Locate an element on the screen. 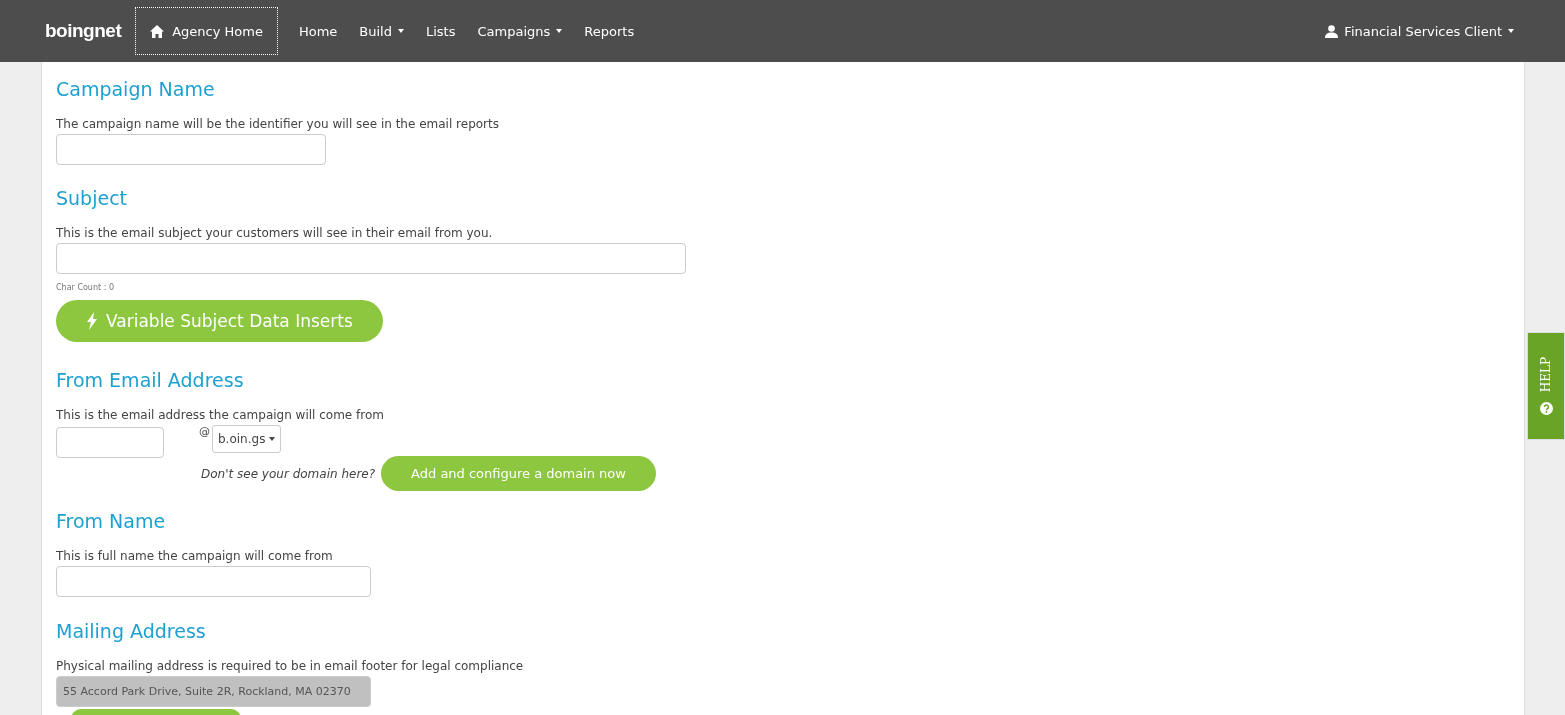 The height and width of the screenshot is (715, 1565). section-heading: Campaign Name is located at coordinates (136, 89).